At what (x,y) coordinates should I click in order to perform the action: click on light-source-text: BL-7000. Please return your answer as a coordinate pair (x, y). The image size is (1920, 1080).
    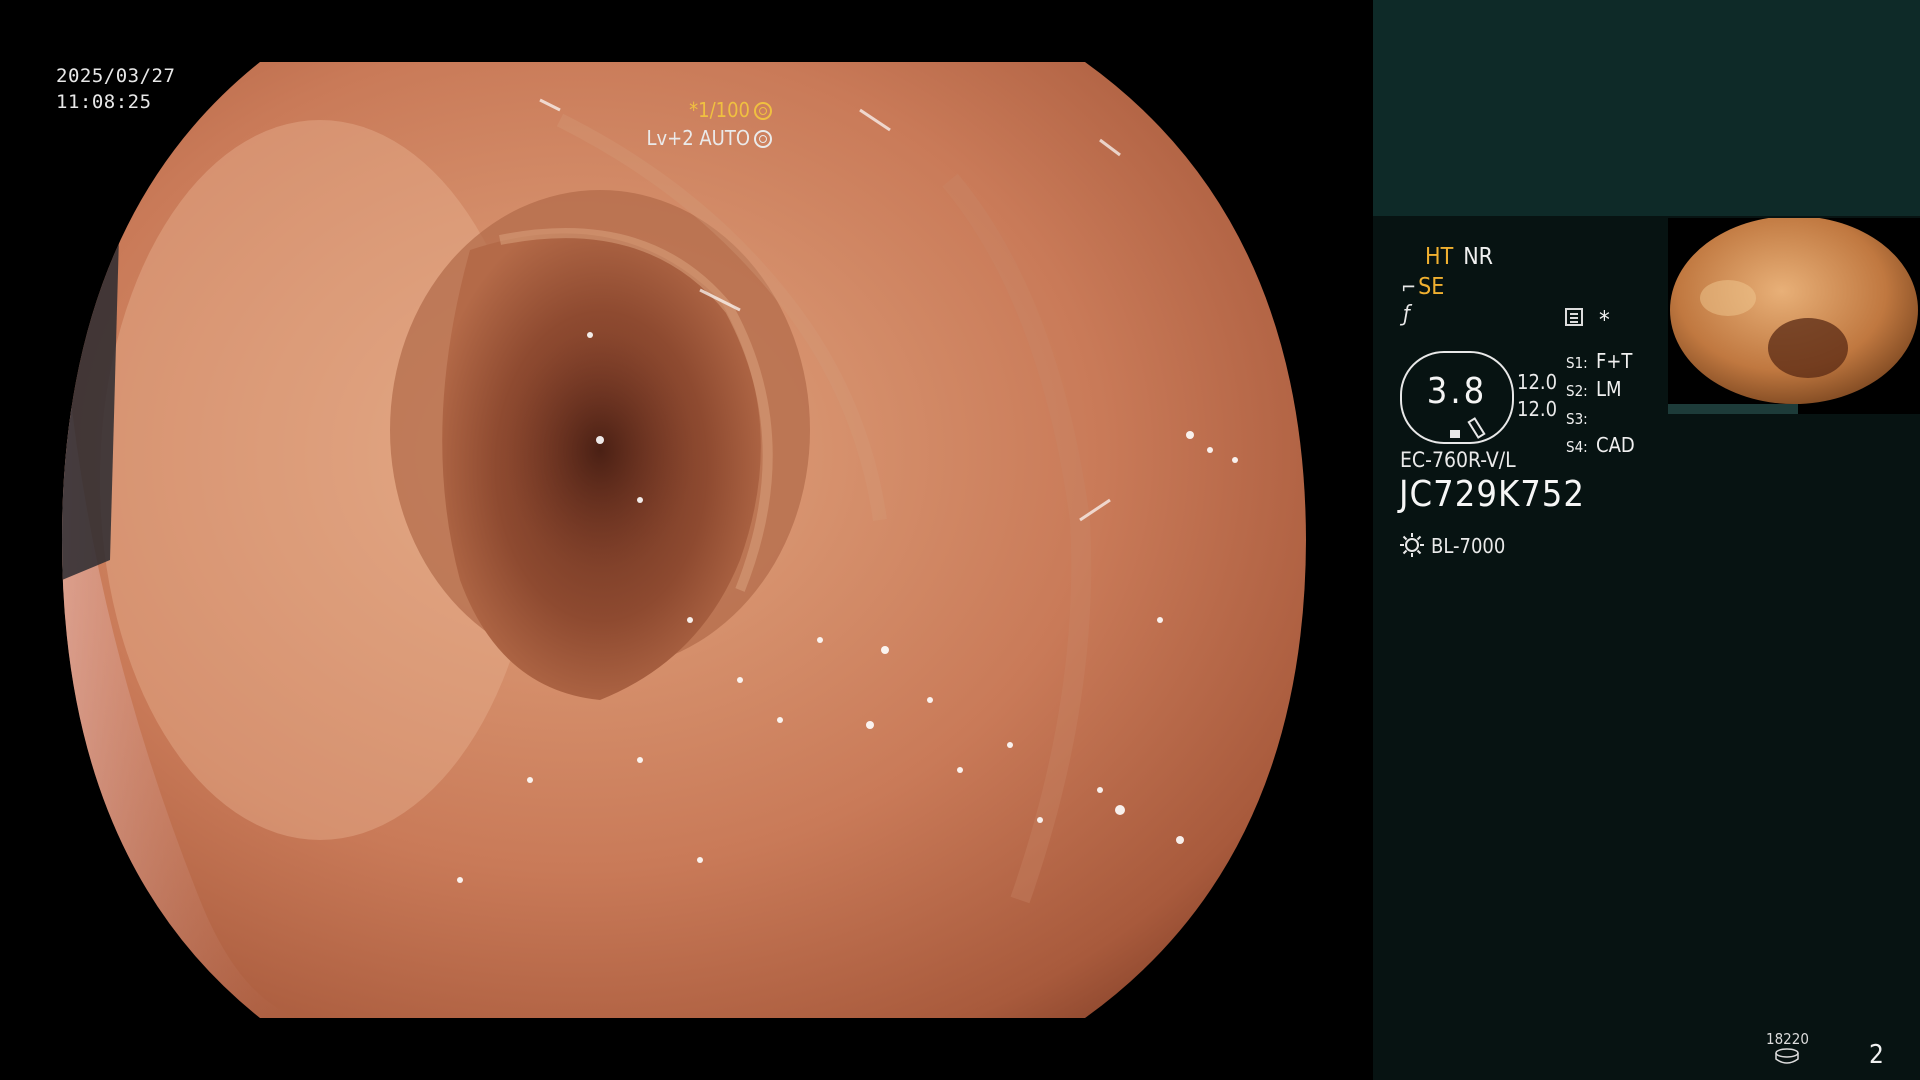
    Looking at the image, I should click on (1468, 546).